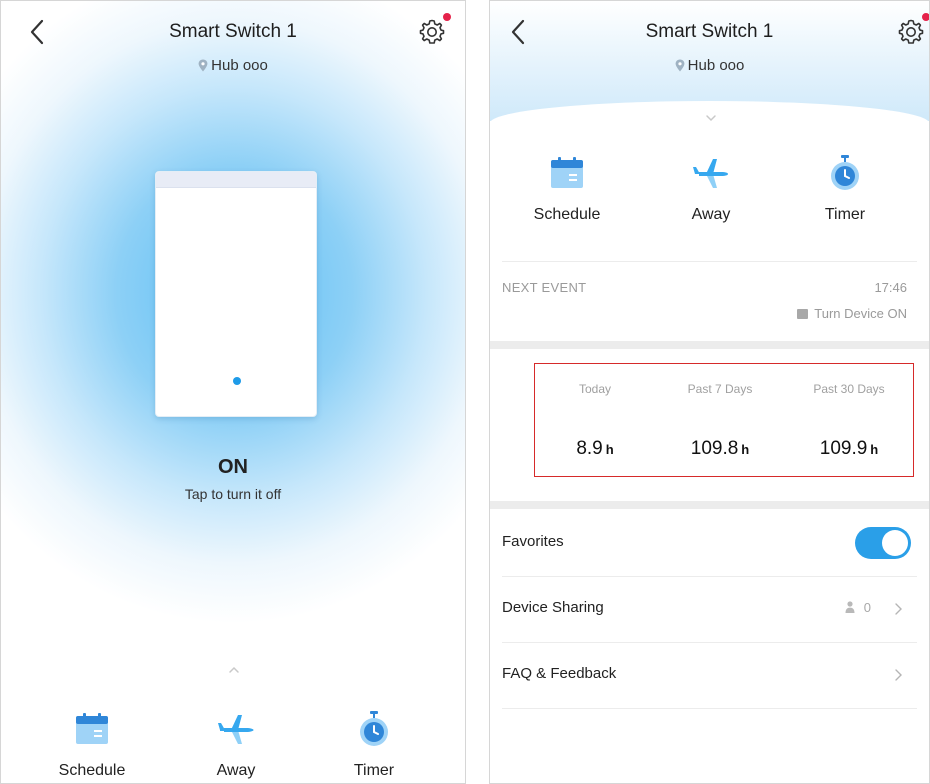 This screenshot has height=784, width=930. What do you see at coordinates (720, 389) in the screenshot?
I see `usage-period-label: Past 7 Days` at bounding box center [720, 389].